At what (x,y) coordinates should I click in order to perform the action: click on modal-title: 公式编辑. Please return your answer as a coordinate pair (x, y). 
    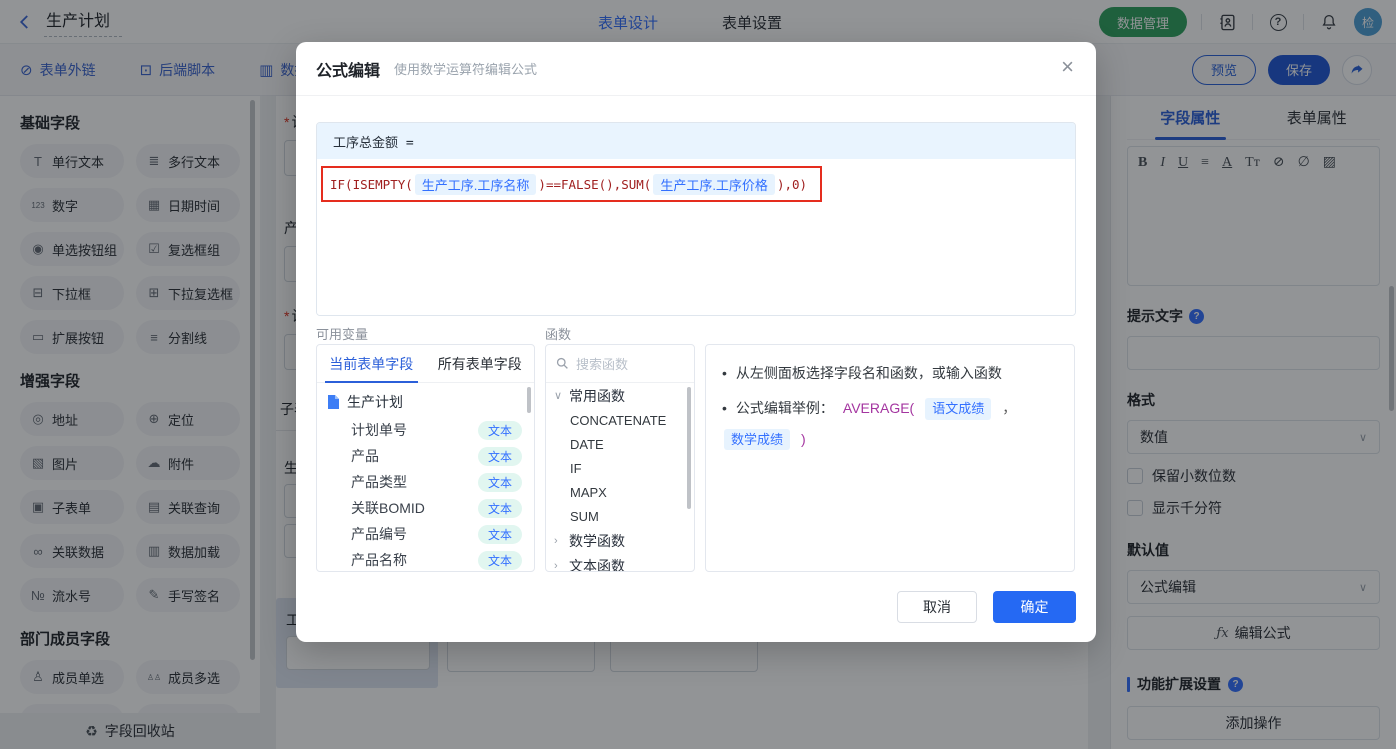
    Looking at the image, I should click on (348, 71).